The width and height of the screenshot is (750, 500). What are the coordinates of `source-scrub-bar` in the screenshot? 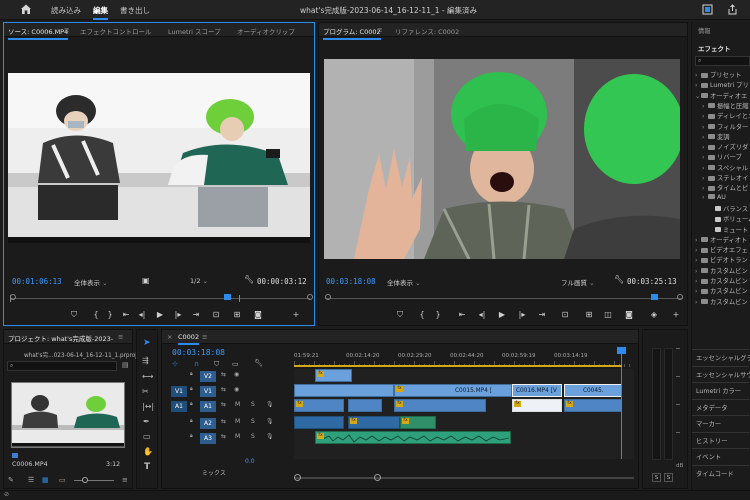 It's located at (161, 298).